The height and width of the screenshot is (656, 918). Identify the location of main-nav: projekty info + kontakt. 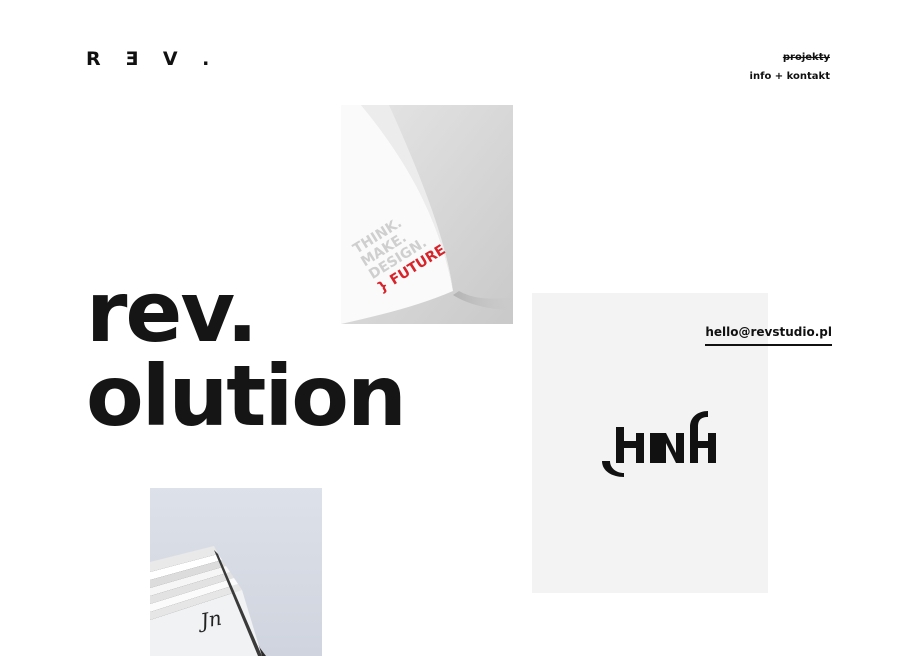
(790, 67).